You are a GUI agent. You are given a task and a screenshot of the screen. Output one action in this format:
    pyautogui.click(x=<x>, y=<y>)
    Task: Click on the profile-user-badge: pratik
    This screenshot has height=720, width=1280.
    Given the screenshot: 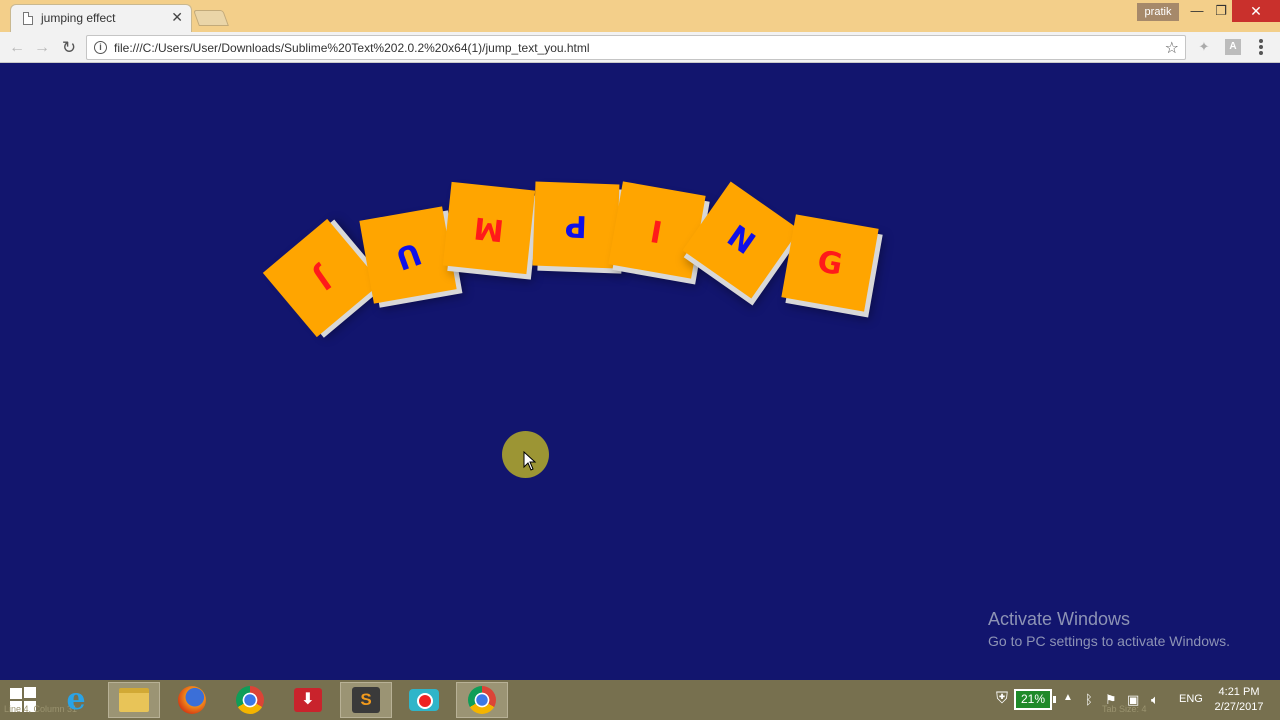 What is the action you would take?
    pyautogui.click(x=1158, y=12)
    